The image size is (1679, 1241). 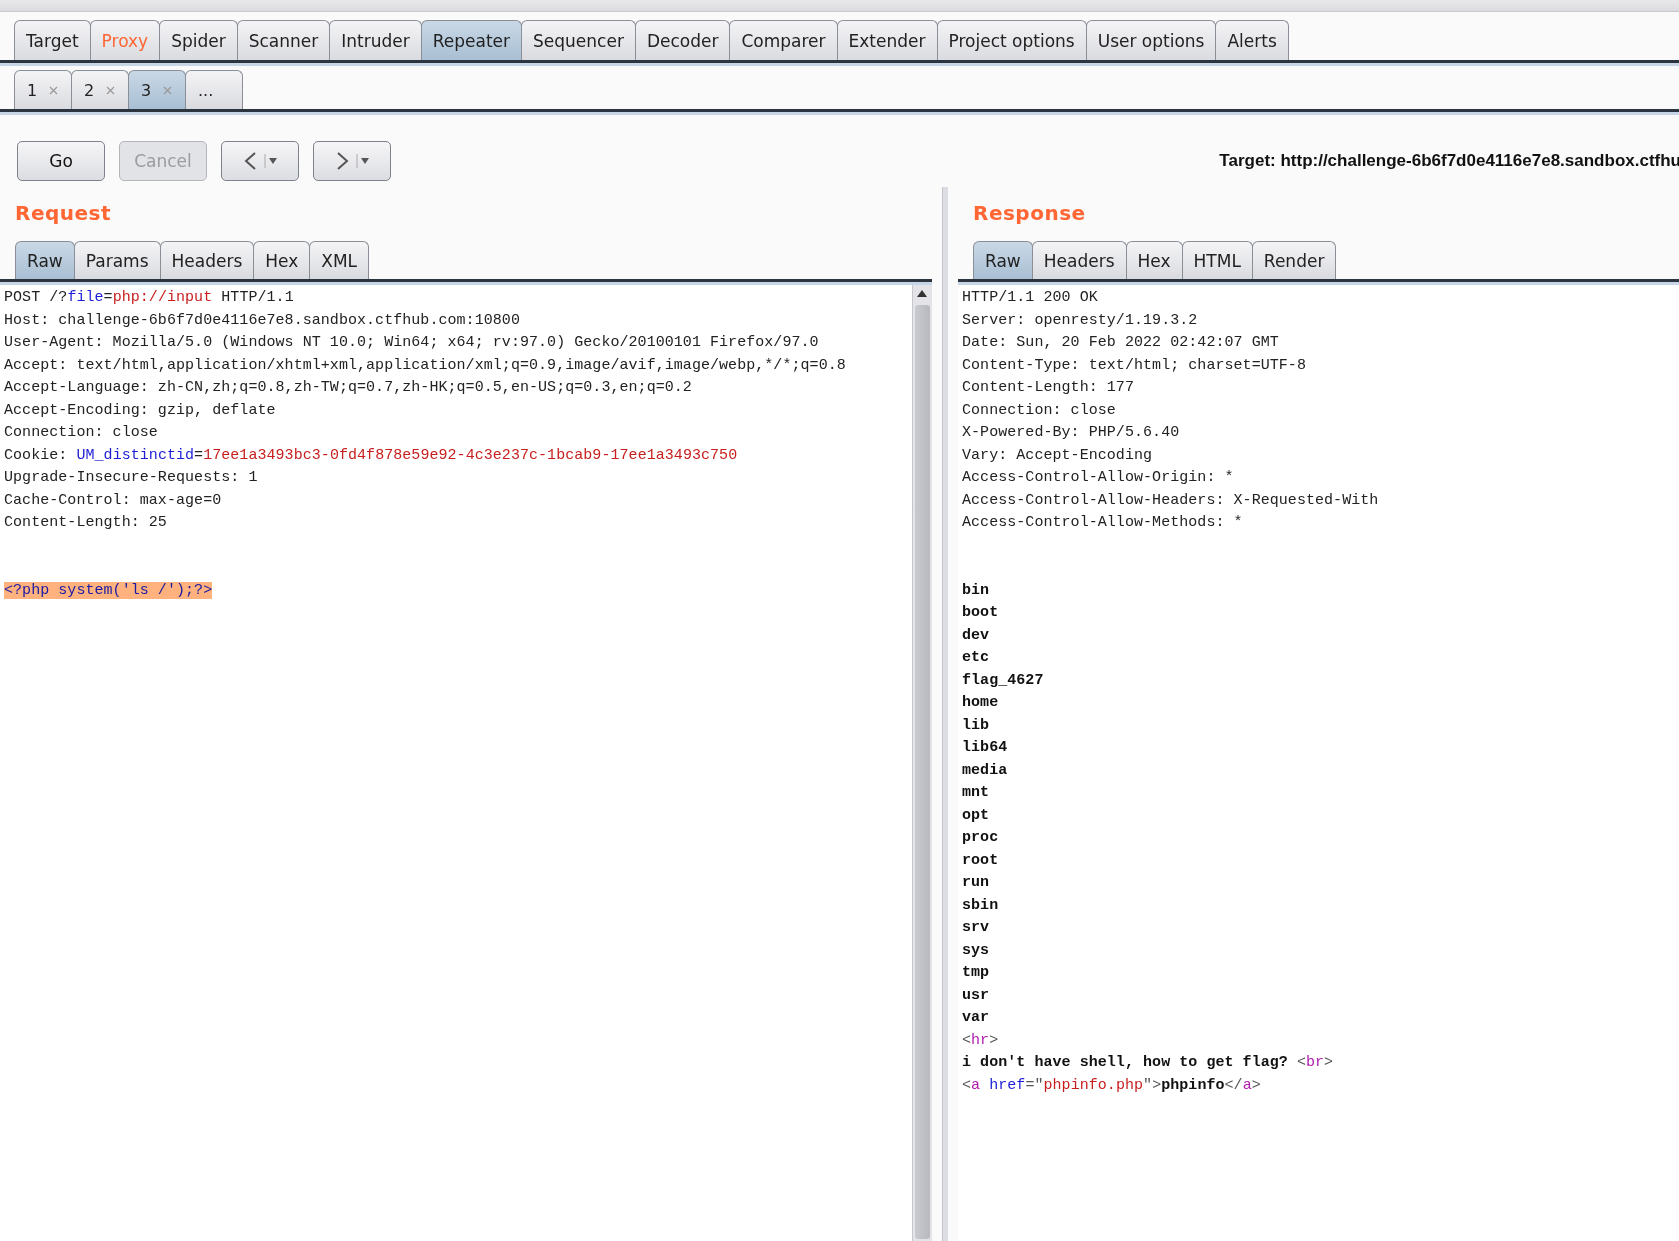 What do you see at coordinates (52, 40) in the screenshot?
I see `tool-tab: Target` at bounding box center [52, 40].